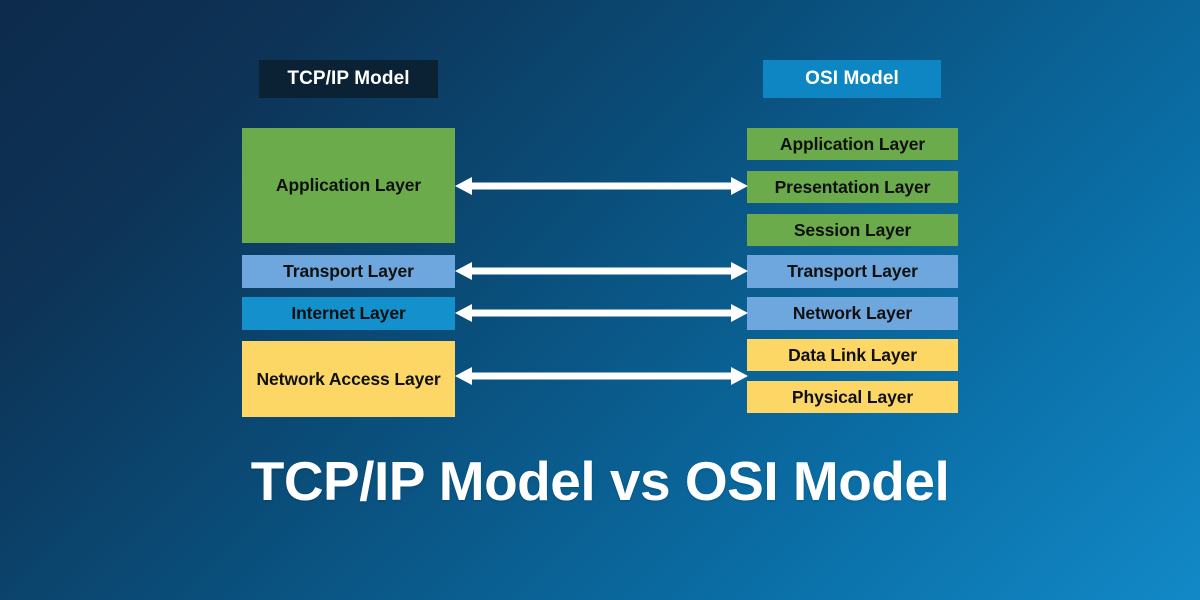 The height and width of the screenshot is (600, 1200). I want to click on diagram-title: TCP/IP Model vs OSI Model, so click(600, 481).